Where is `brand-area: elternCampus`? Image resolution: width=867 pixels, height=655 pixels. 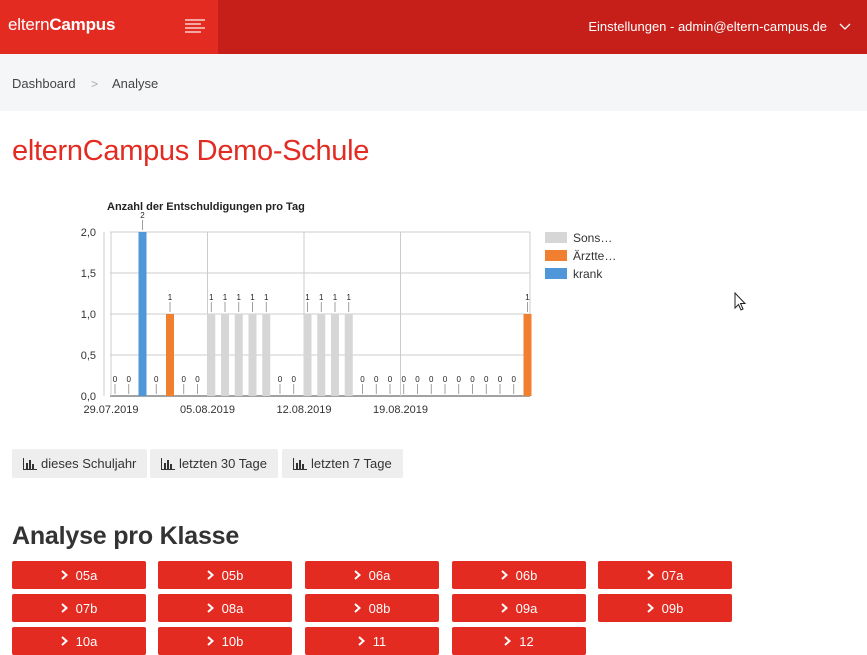 brand-area: elternCampus is located at coordinates (109, 27).